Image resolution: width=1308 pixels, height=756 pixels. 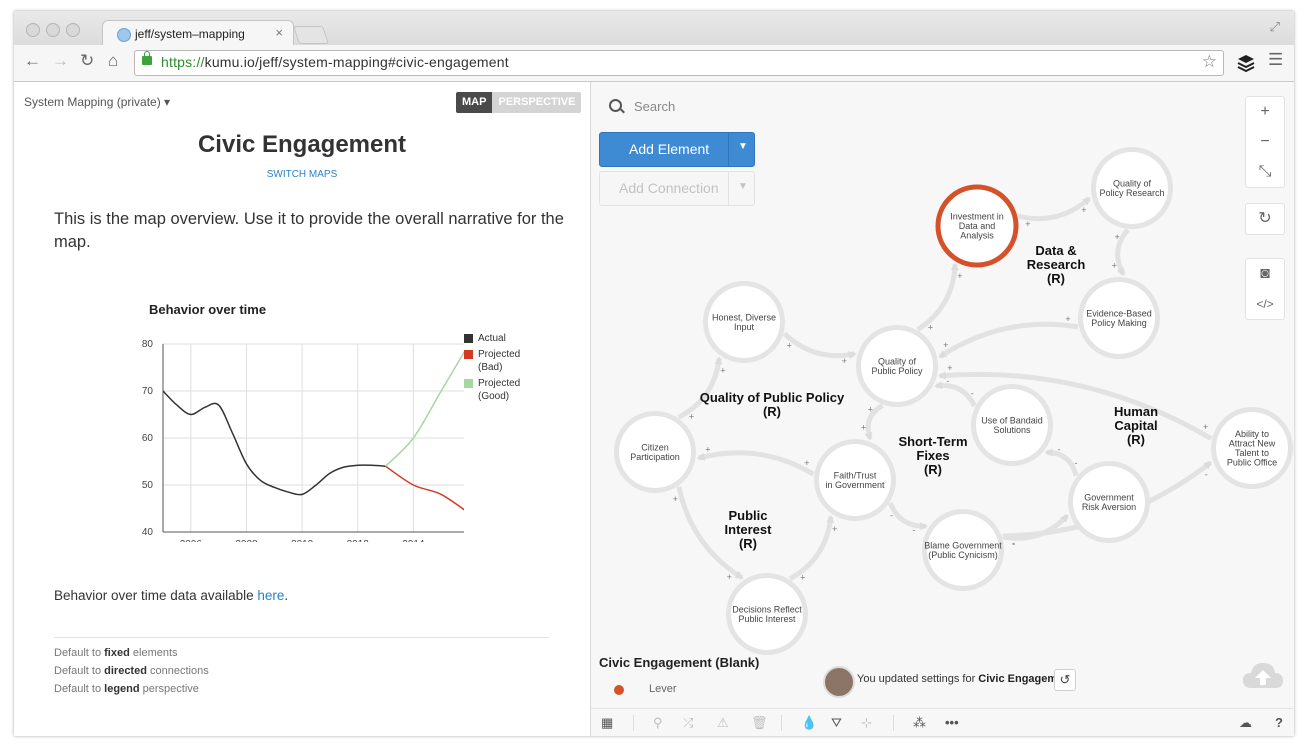 I want to click on fullscreen-icon: ⤢, so click(x=1275, y=27).